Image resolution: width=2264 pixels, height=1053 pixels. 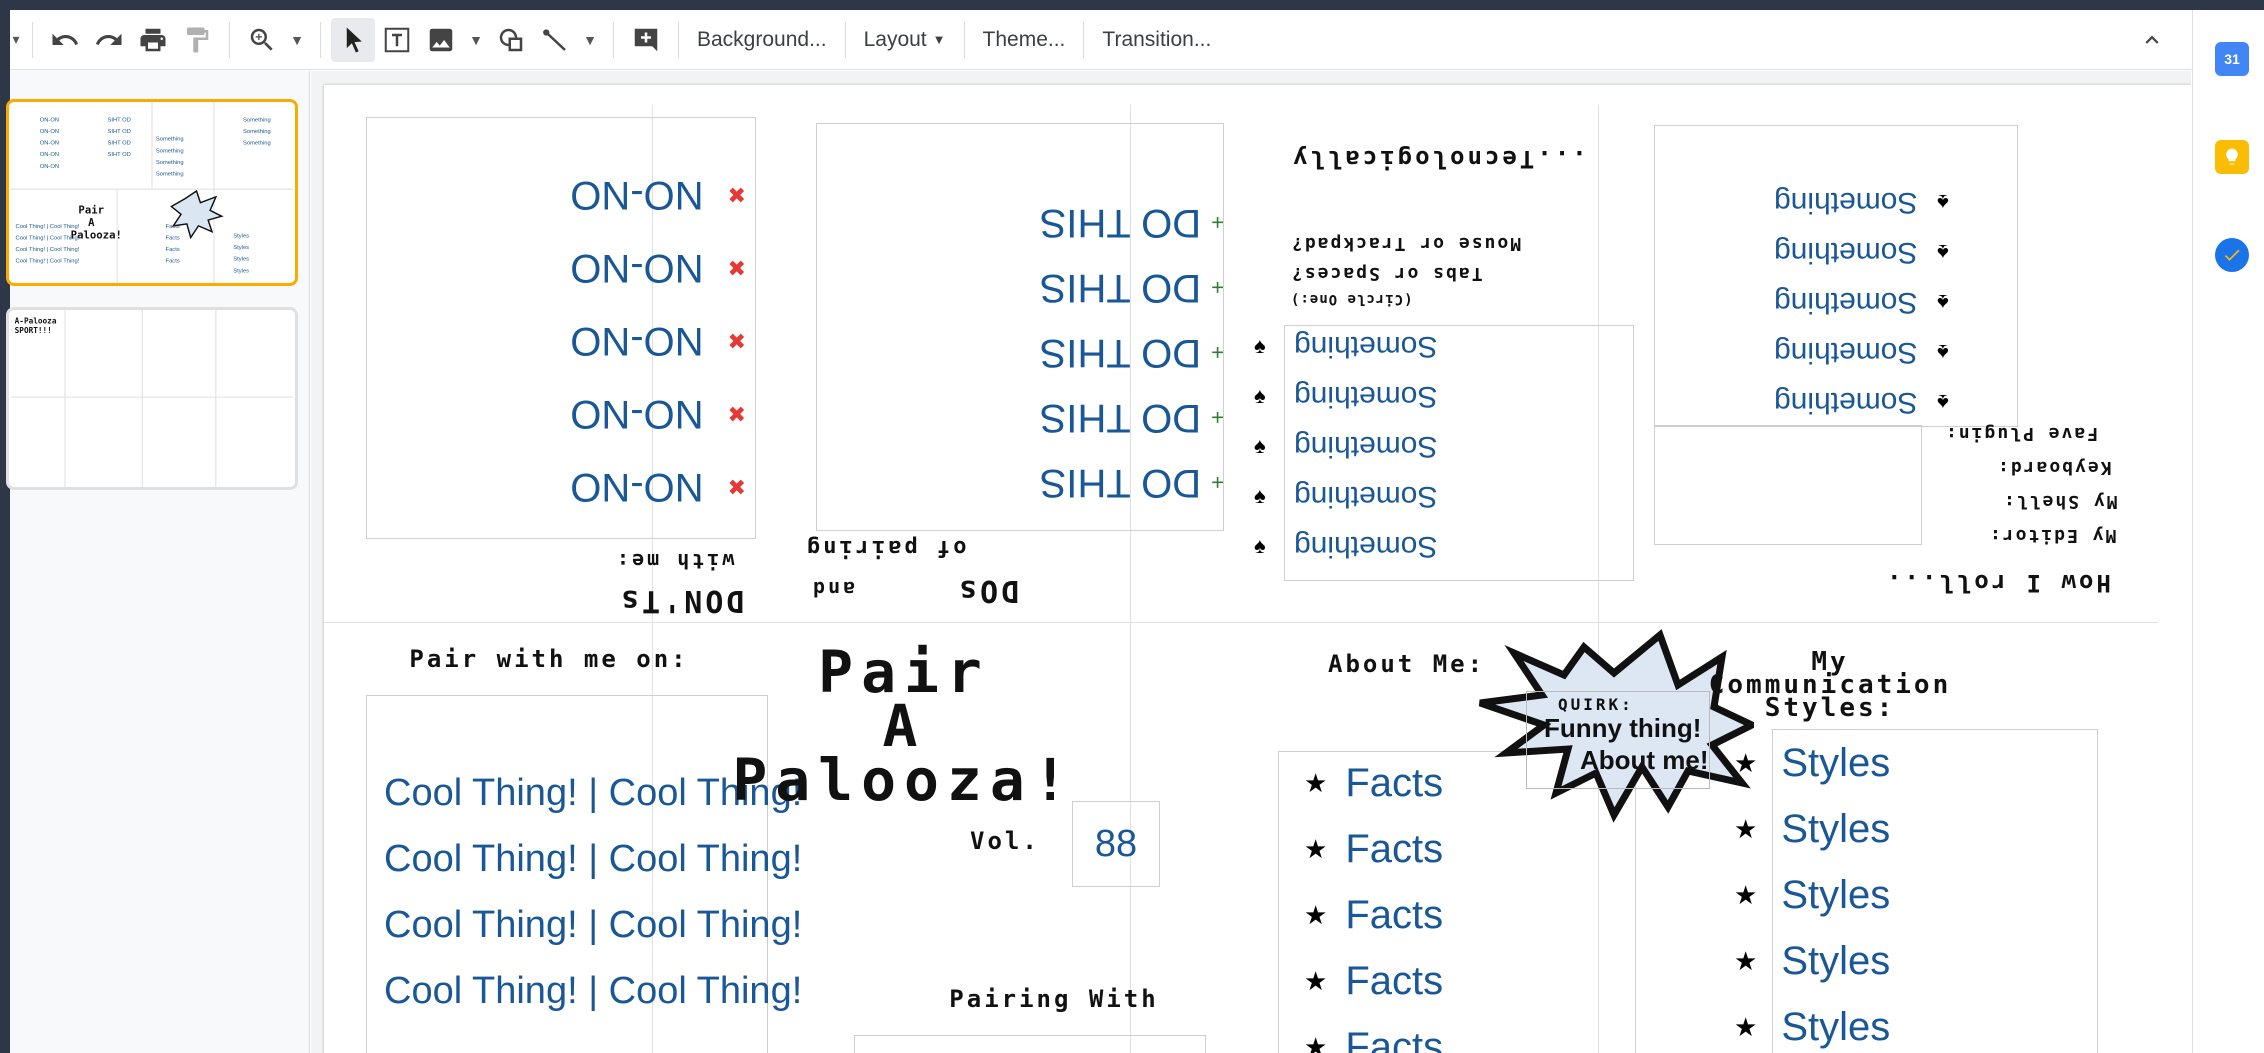 I want to click on x-mark-icon: ✖, so click(x=736, y=487).